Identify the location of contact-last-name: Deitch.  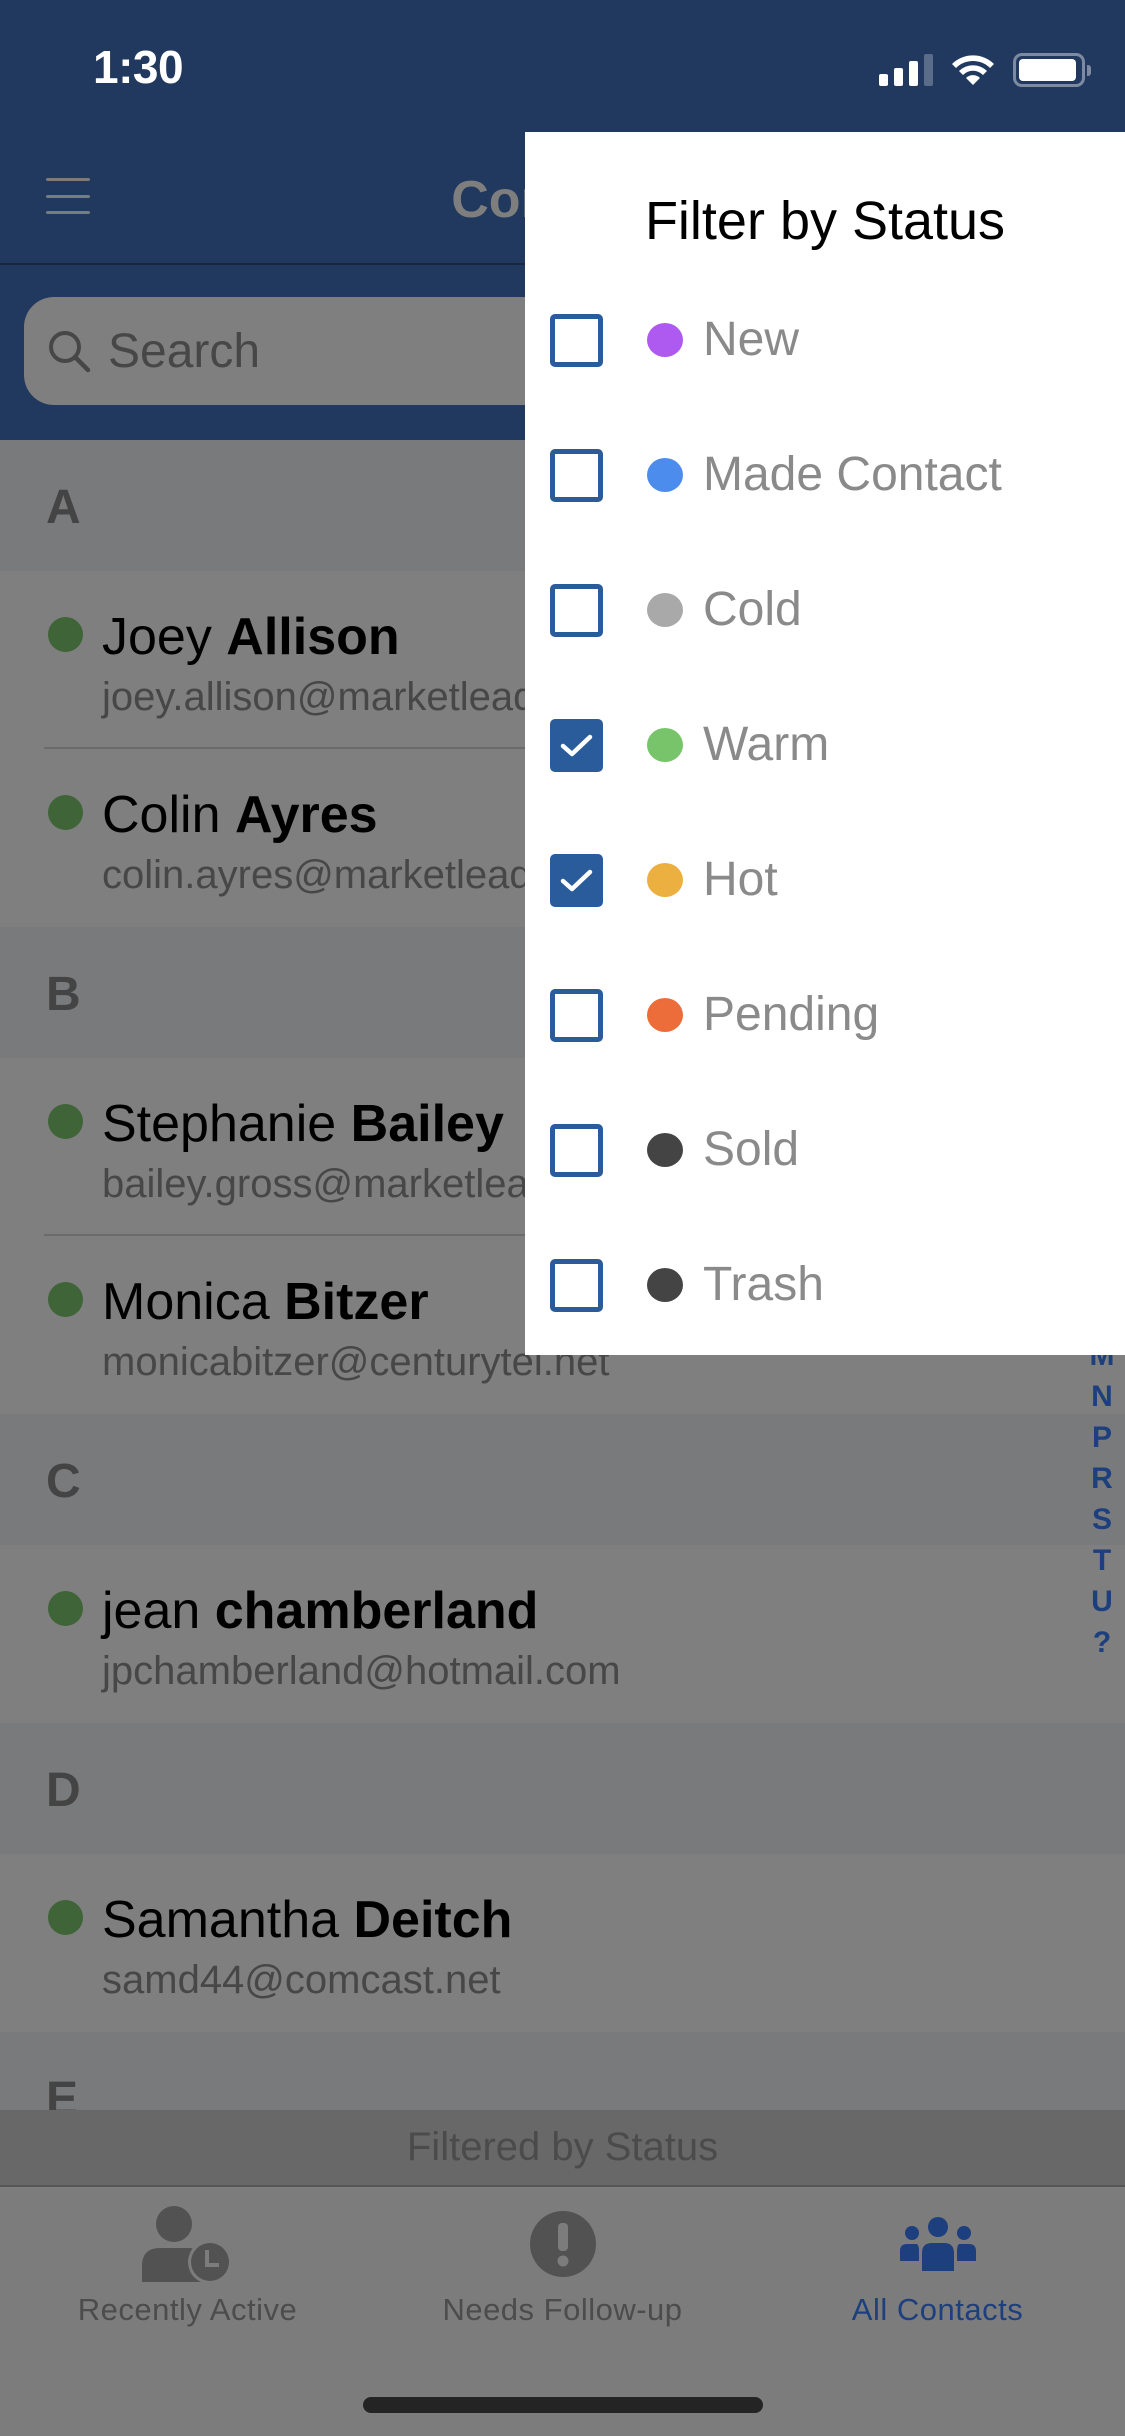
(433, 1920).